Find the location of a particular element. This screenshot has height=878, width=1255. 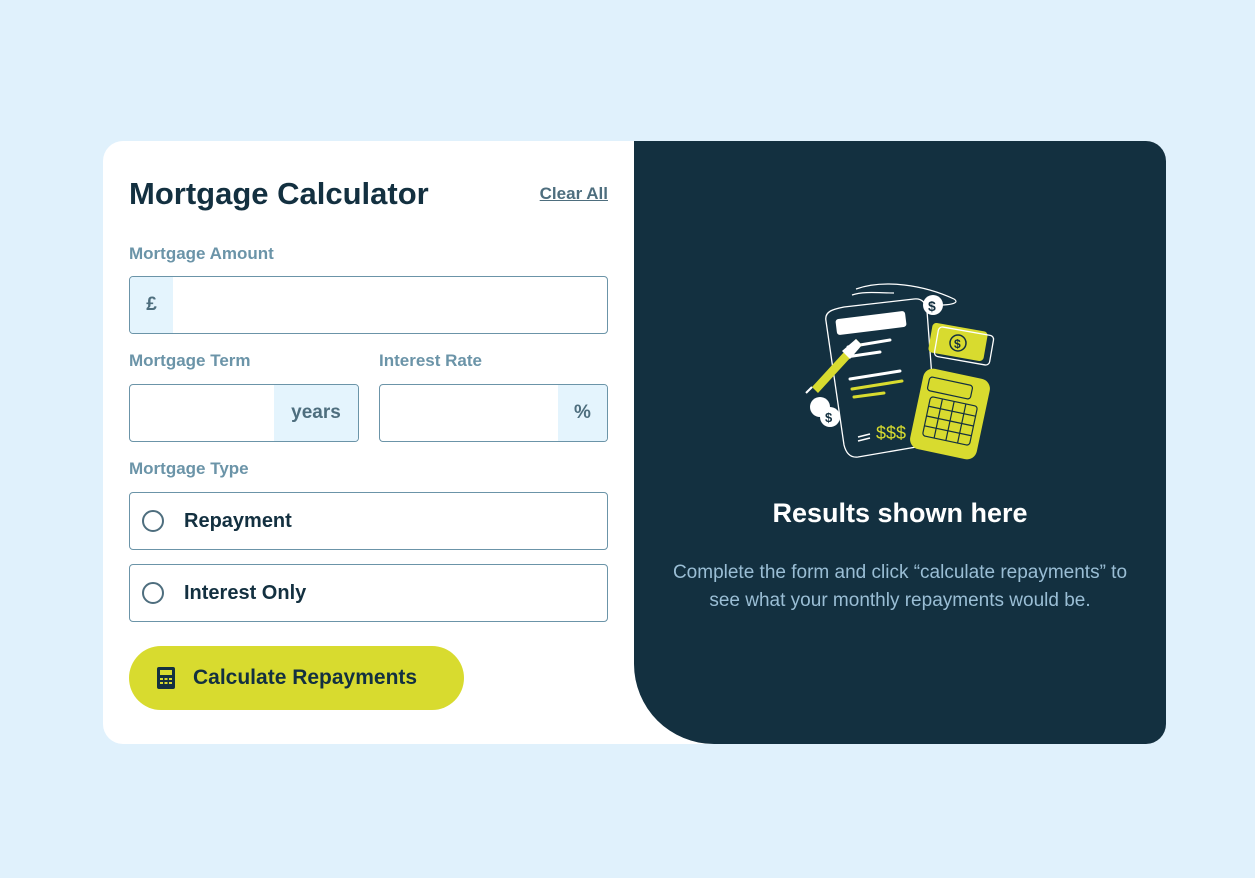

interest-rate-field: % is located at coordinates (493, 413).